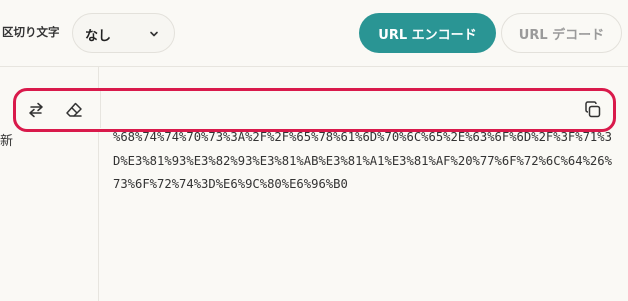 The width and height of the screenshot is (628, 301). I want to click on input-text: 新, so click(7, 141).